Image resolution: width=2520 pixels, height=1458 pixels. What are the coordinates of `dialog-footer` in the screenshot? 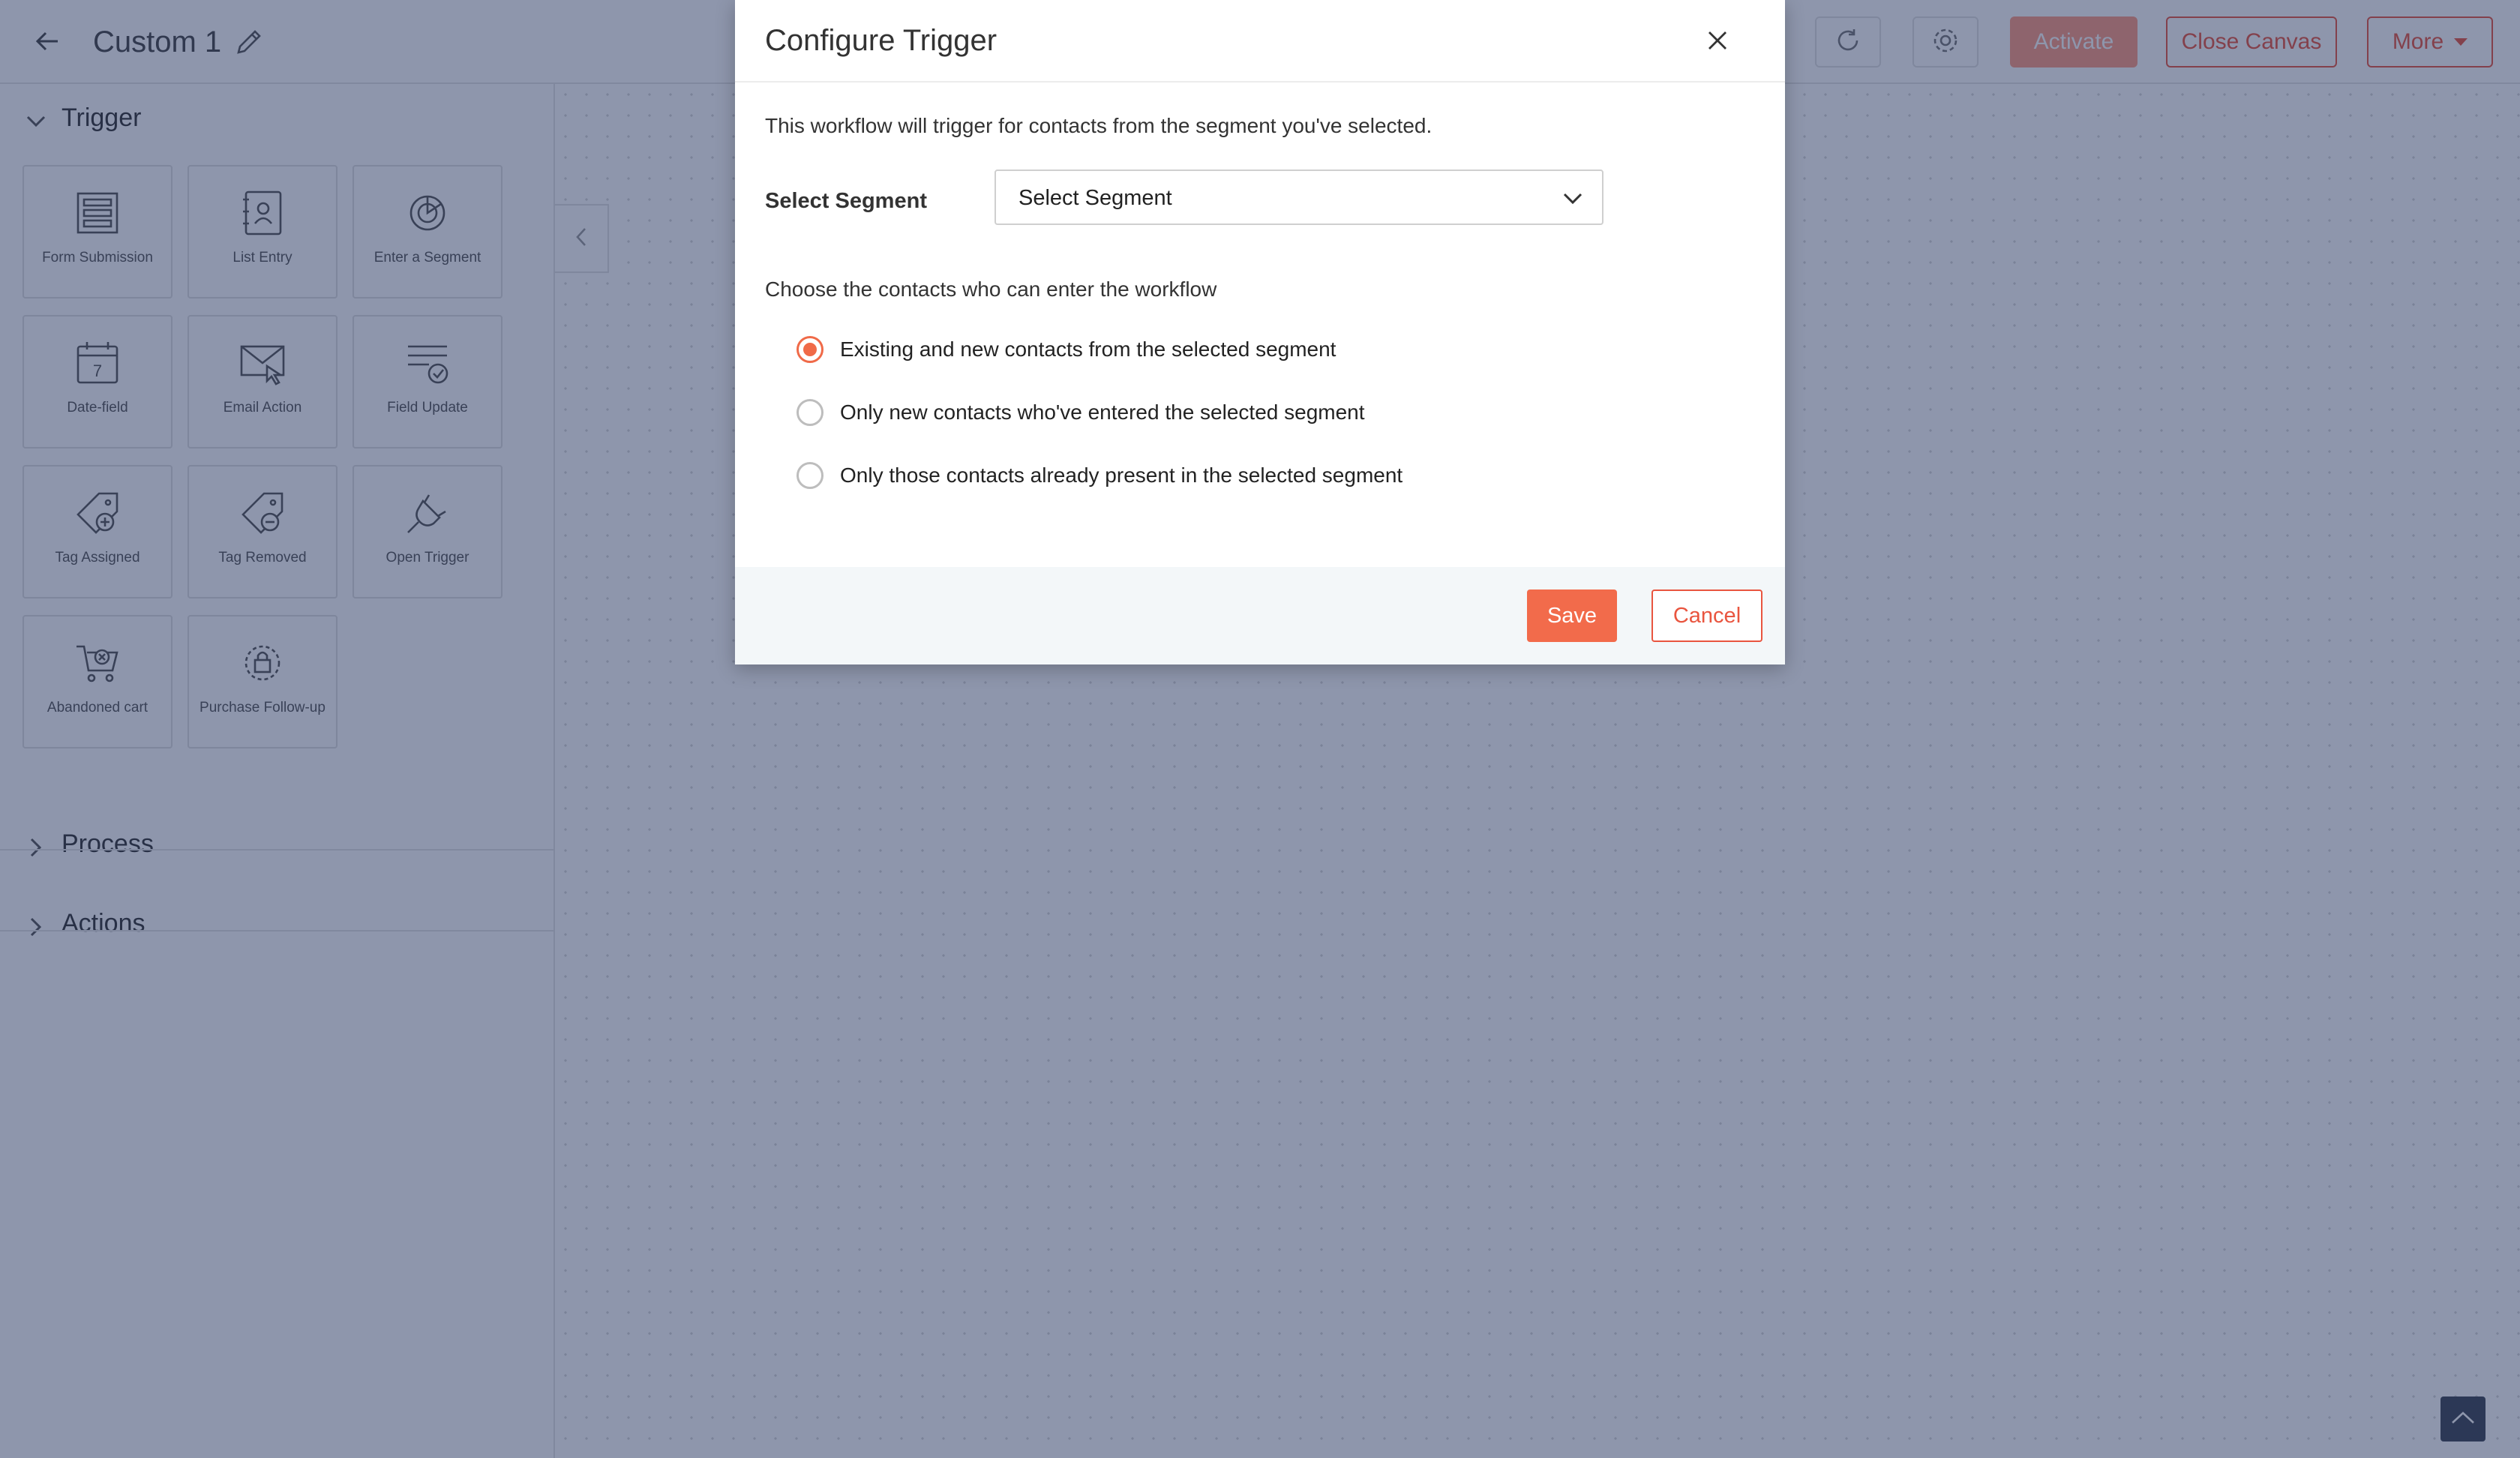 It's located at (1260, 615).